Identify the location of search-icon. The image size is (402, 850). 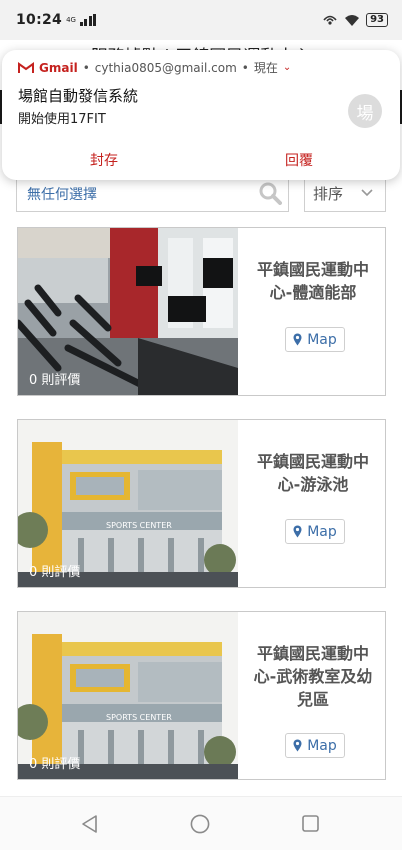
(270, 193).